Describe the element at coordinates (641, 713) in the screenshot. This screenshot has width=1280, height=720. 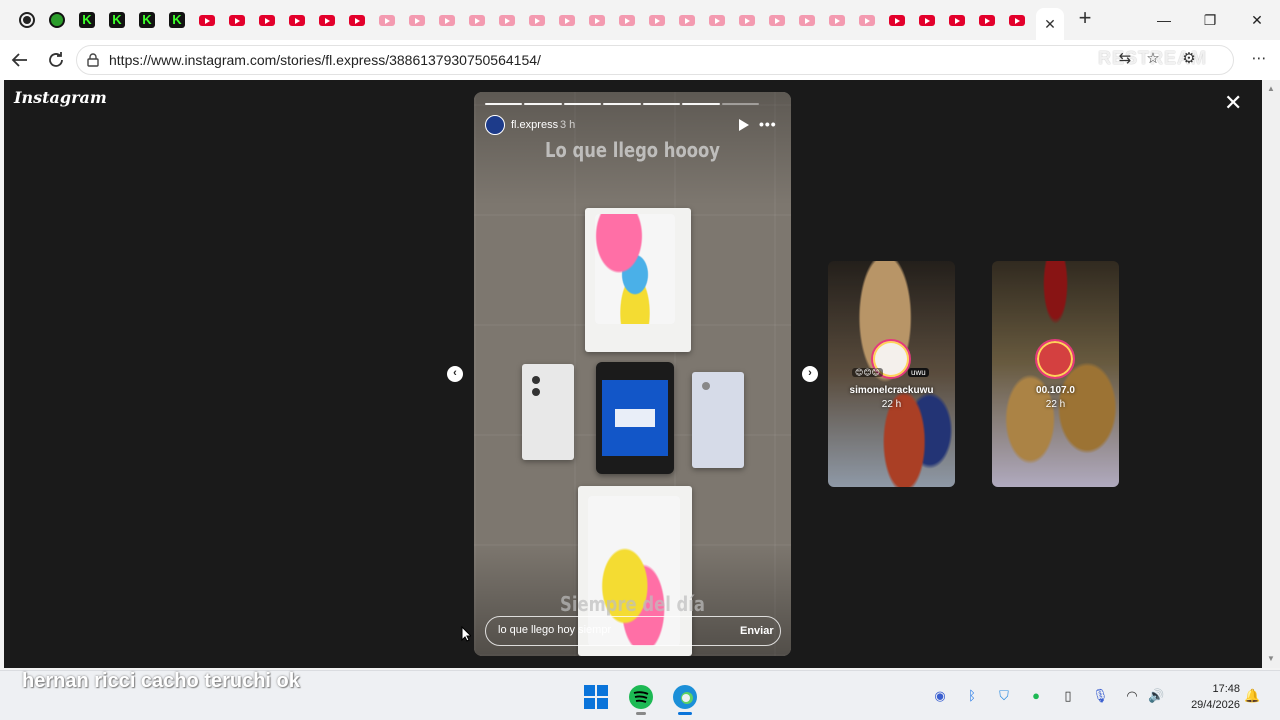
I see `spotify-running-indicator` at that location.